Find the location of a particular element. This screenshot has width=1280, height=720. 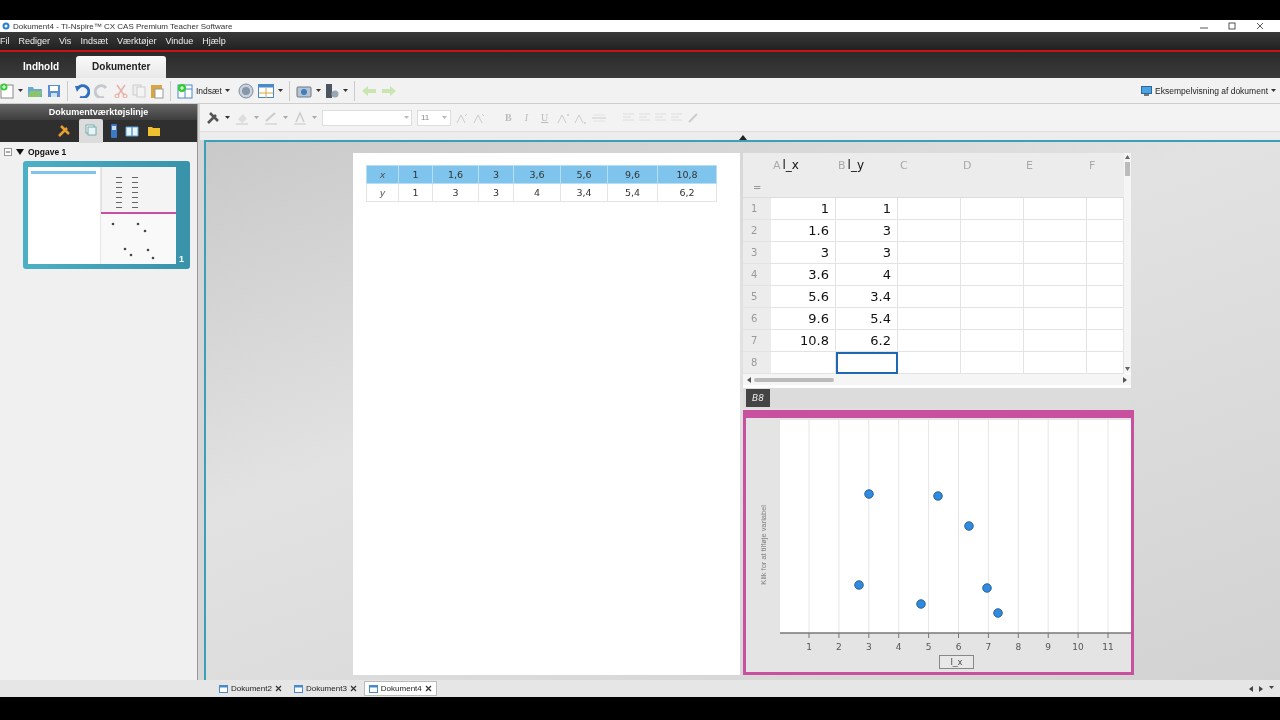

spreadsheet-cell: 5.6 is located at coordinates (803, 297).